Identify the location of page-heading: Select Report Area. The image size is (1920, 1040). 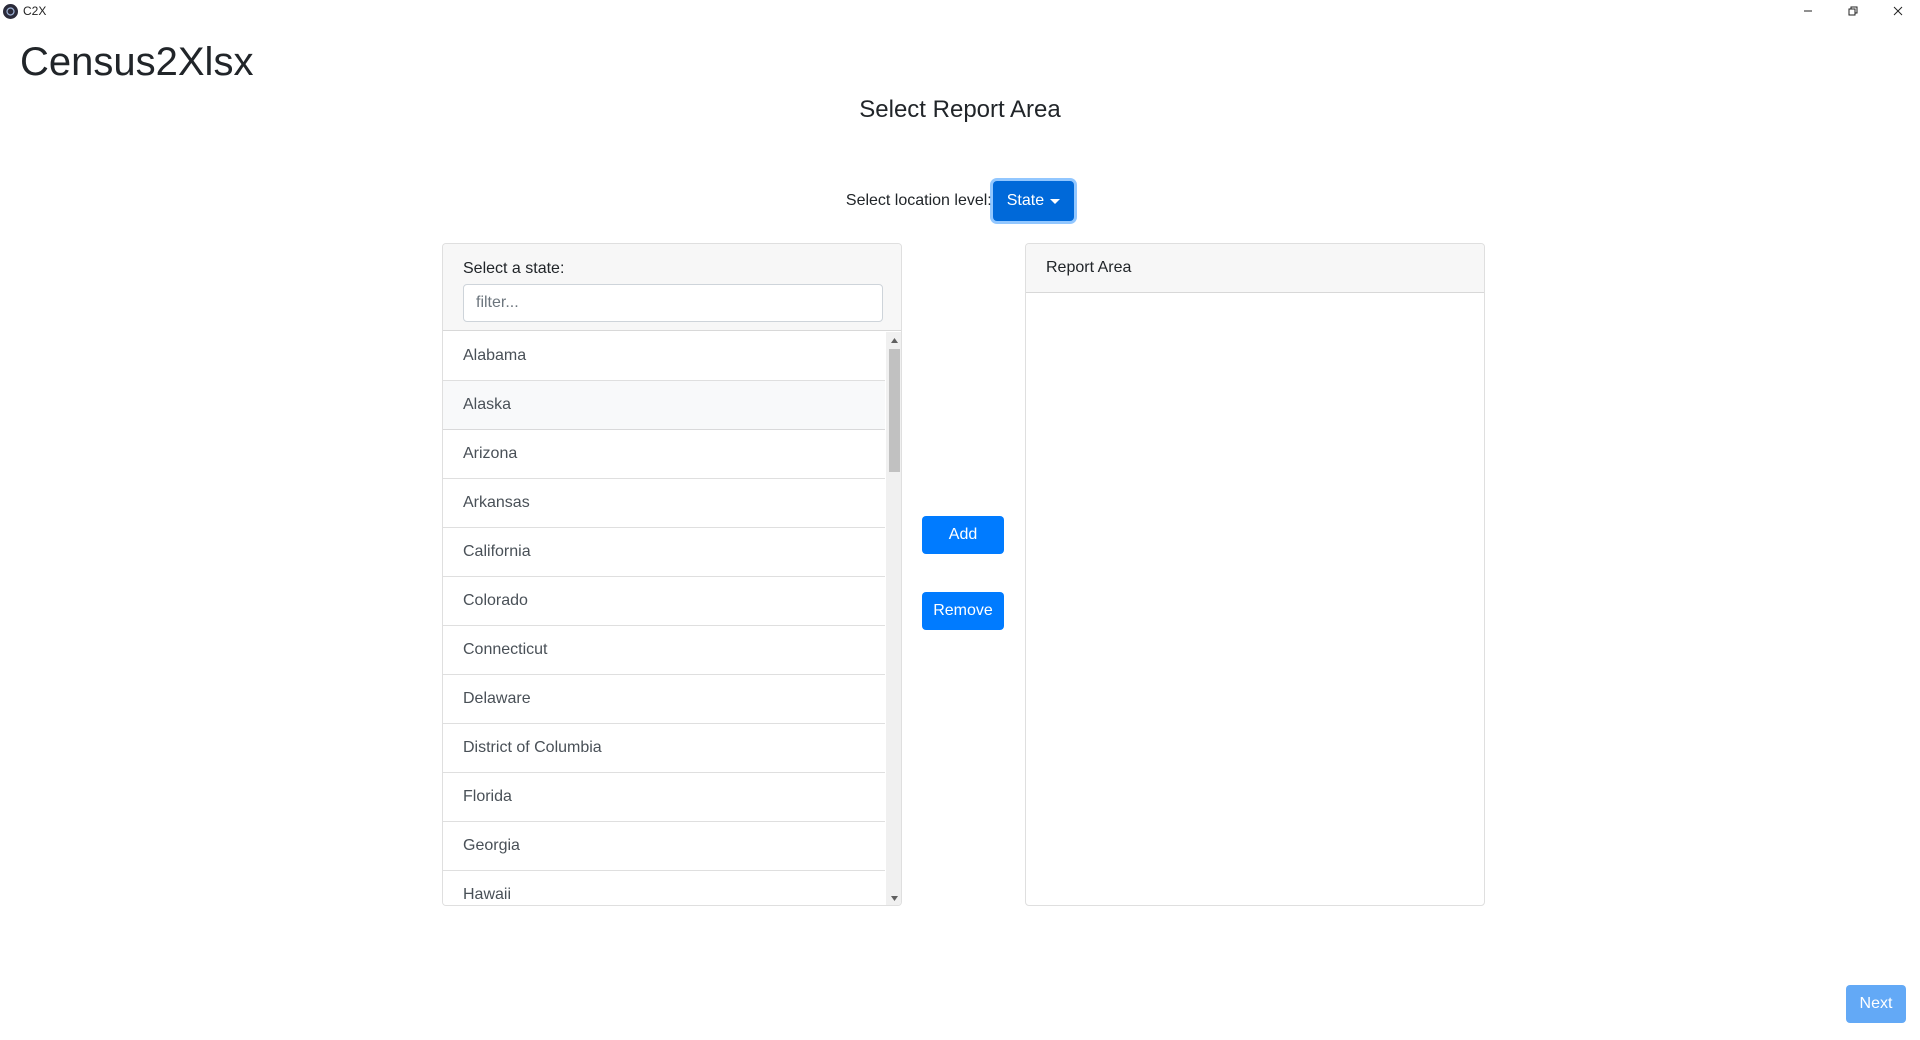
(960, 109).